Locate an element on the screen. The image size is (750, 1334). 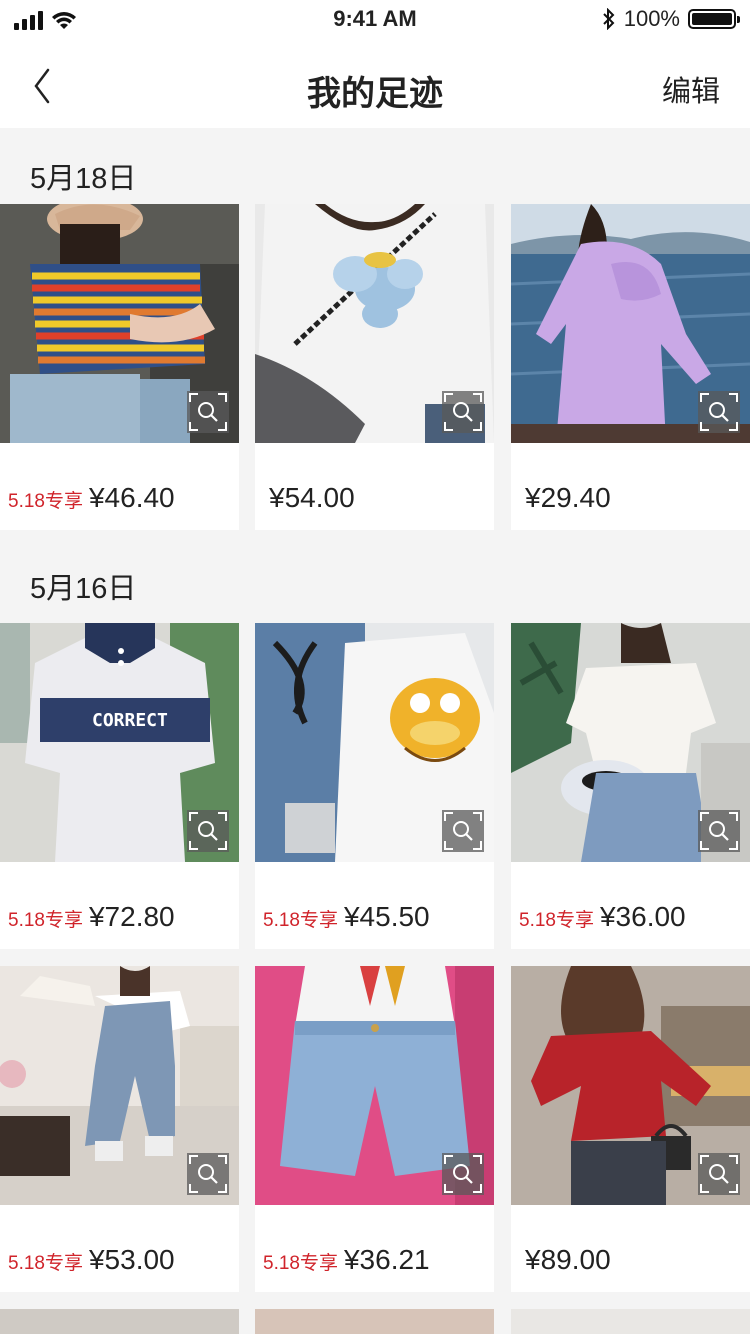
battery-percent: 100% is located at coordinates (651, 18).